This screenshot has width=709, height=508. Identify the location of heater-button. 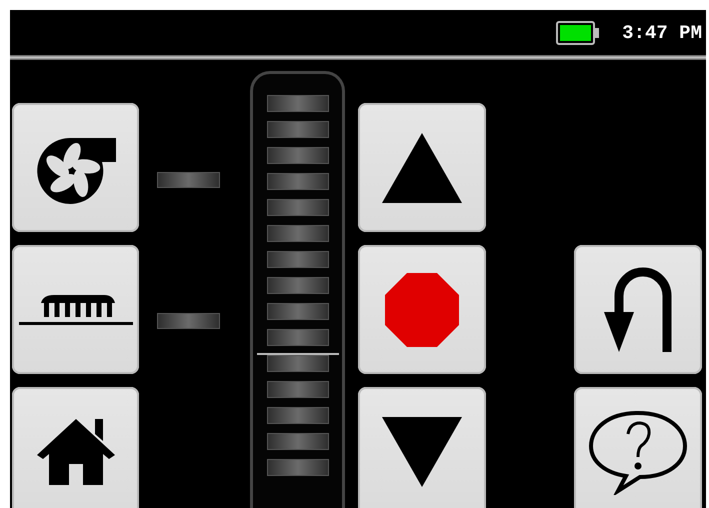
(75, 309).